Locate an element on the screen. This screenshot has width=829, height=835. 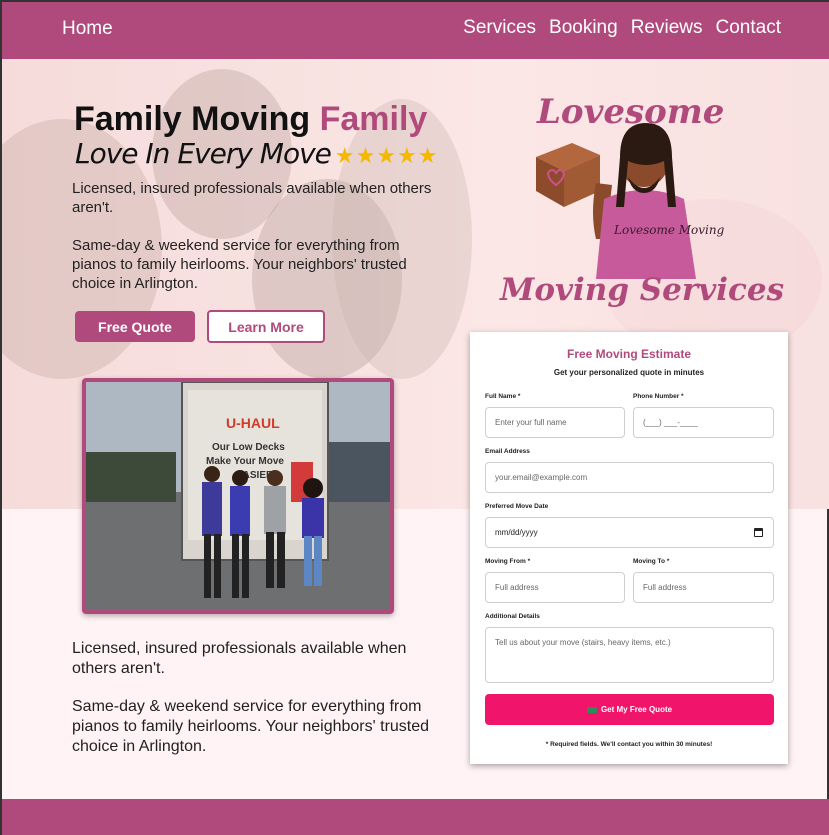
svg-text: Our Low Decks is located at coordinates (248, 447).